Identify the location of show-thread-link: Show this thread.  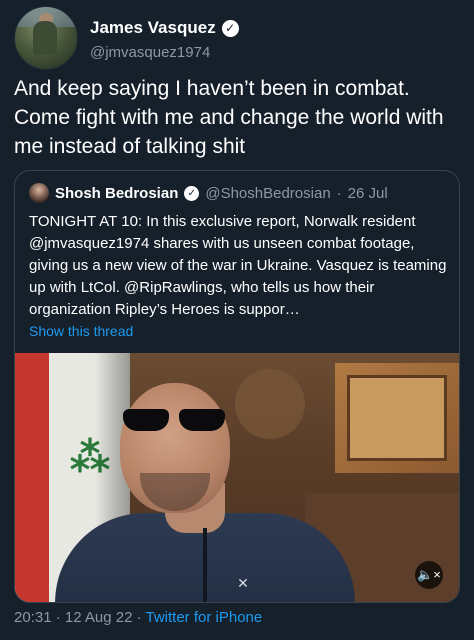
(81, 331).